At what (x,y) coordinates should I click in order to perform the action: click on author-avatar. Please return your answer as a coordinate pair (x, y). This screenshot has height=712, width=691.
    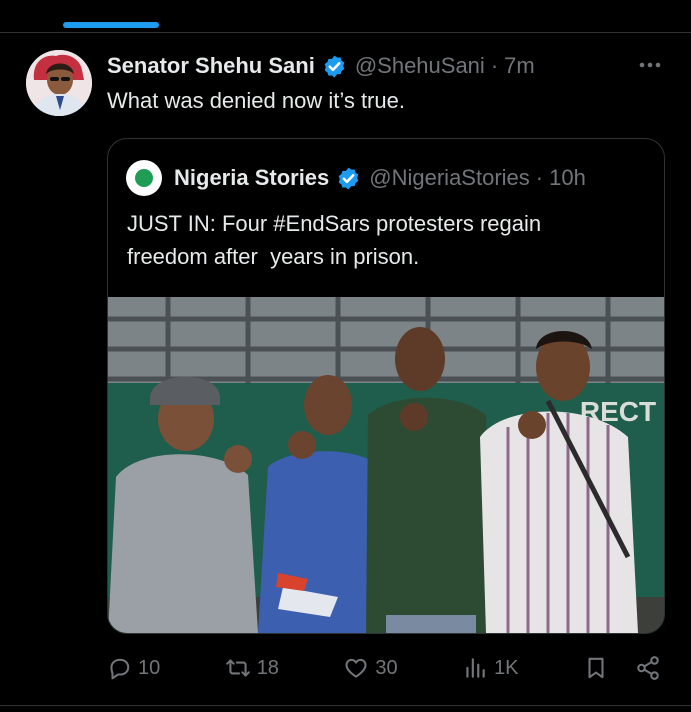
    Looking at the image, I should click on (59, 83).